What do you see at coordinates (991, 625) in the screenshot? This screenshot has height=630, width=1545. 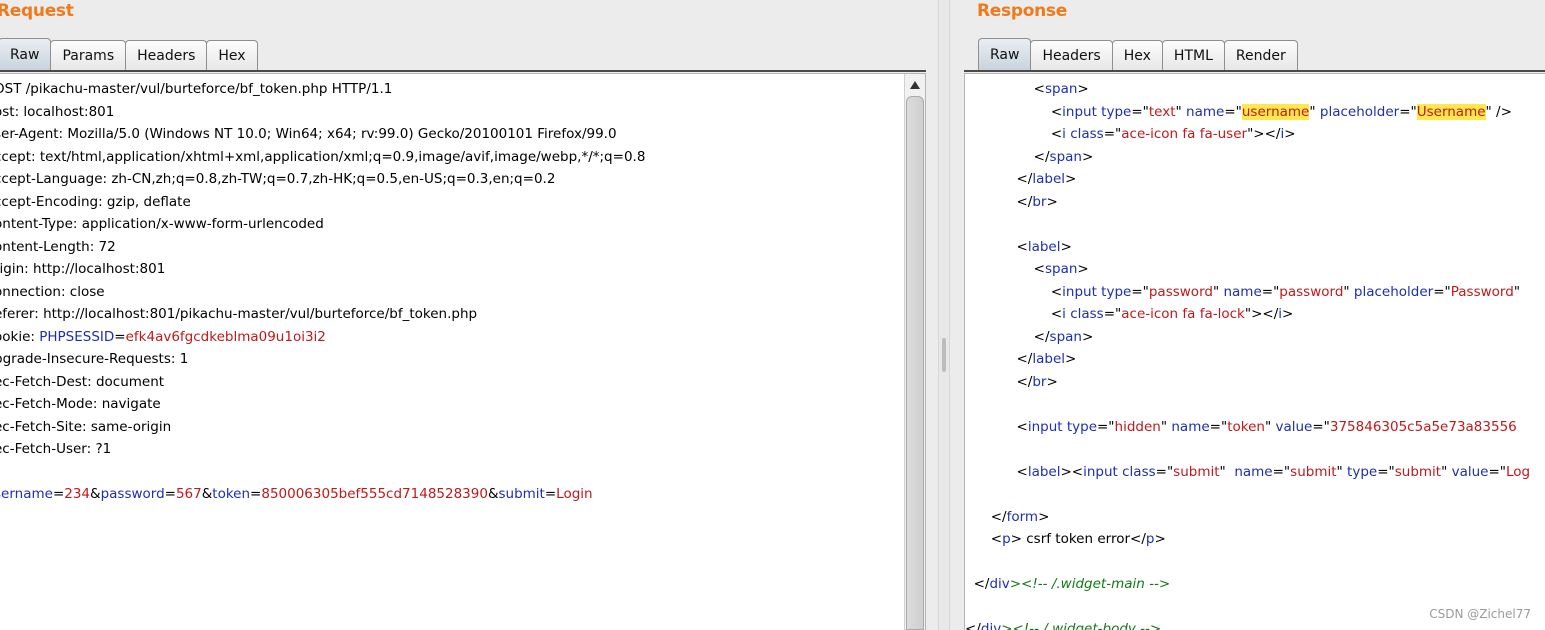 I see `code-token: div` at bounding box center [991, 625].